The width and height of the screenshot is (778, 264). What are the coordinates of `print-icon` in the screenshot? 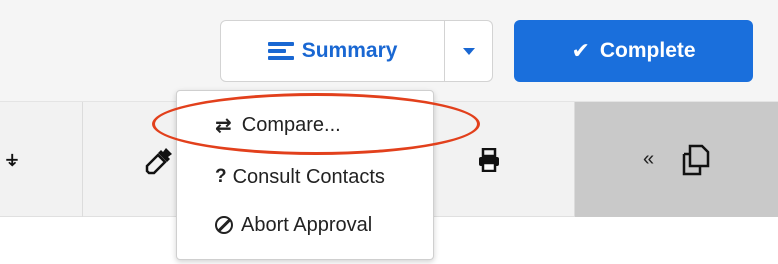 It's located at (489, 159).